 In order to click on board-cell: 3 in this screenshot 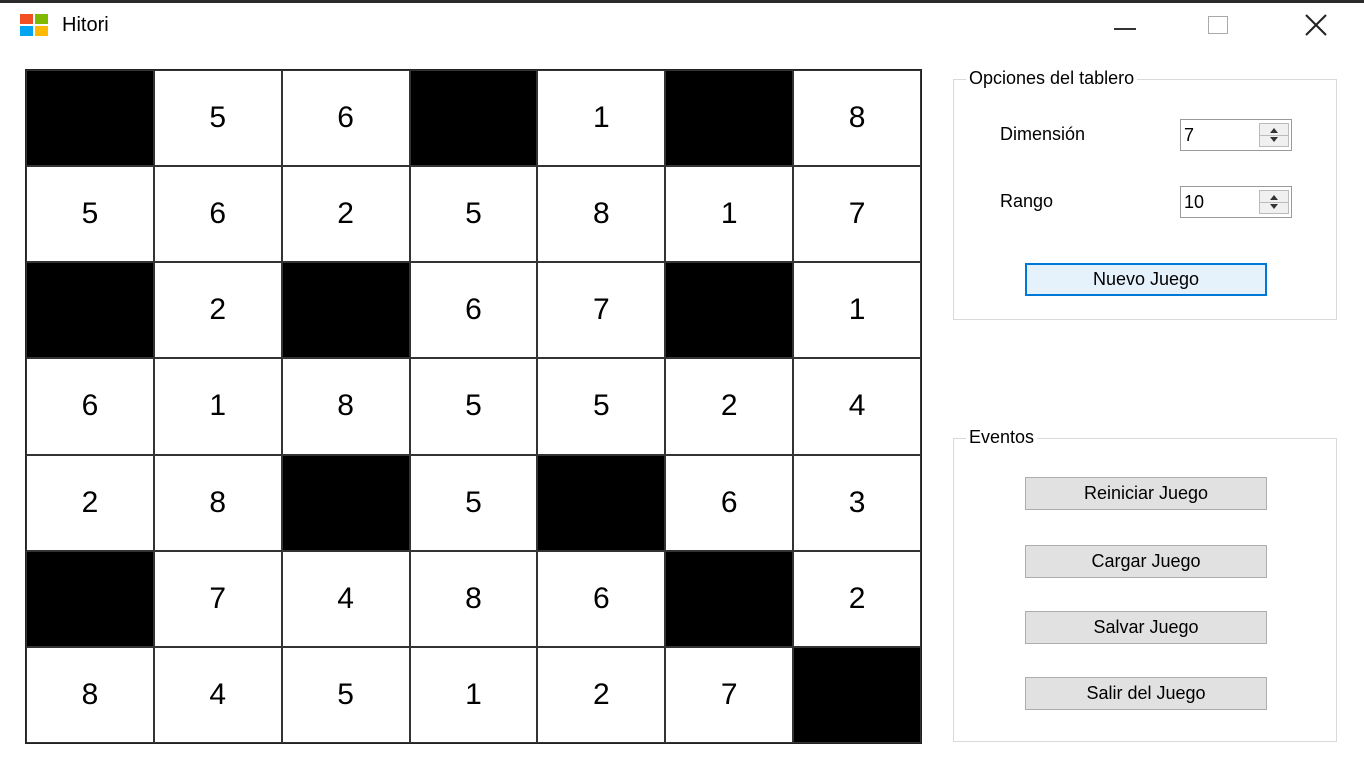, I will do `click(857, 502)`.